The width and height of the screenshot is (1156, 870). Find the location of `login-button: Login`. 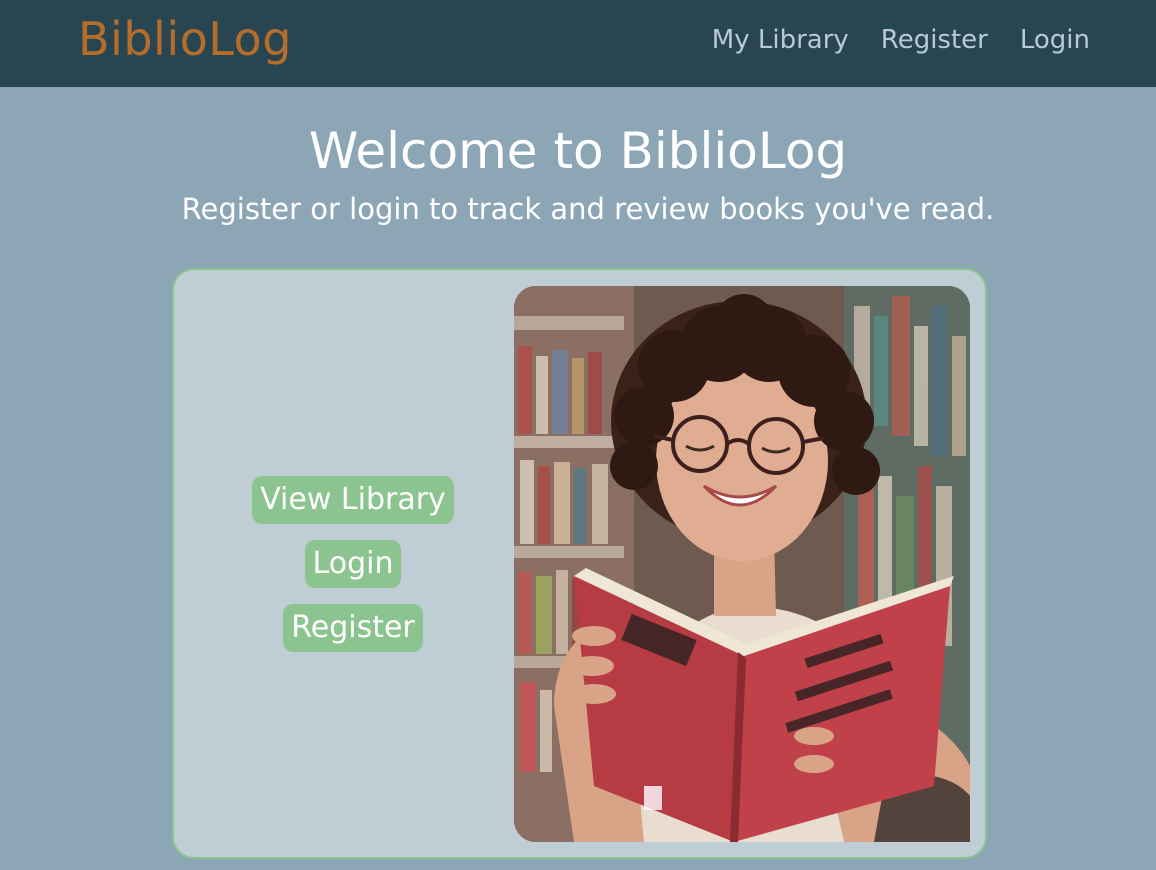

login-button: Login is located at coordinates (353, 564).